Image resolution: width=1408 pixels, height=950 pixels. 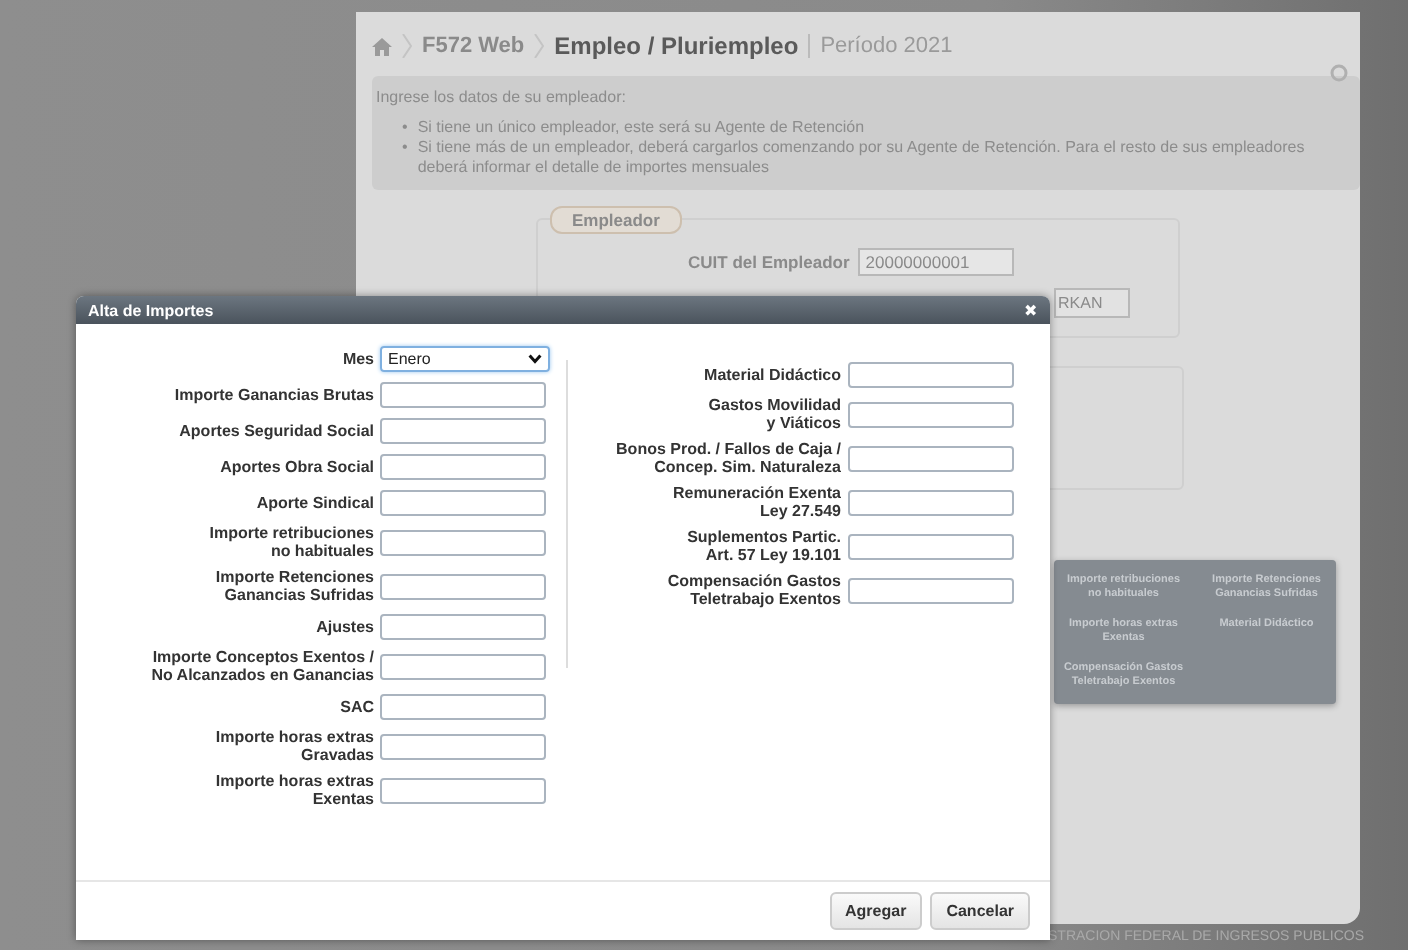 I want to click on home-icon, so click(x=382, y=46).